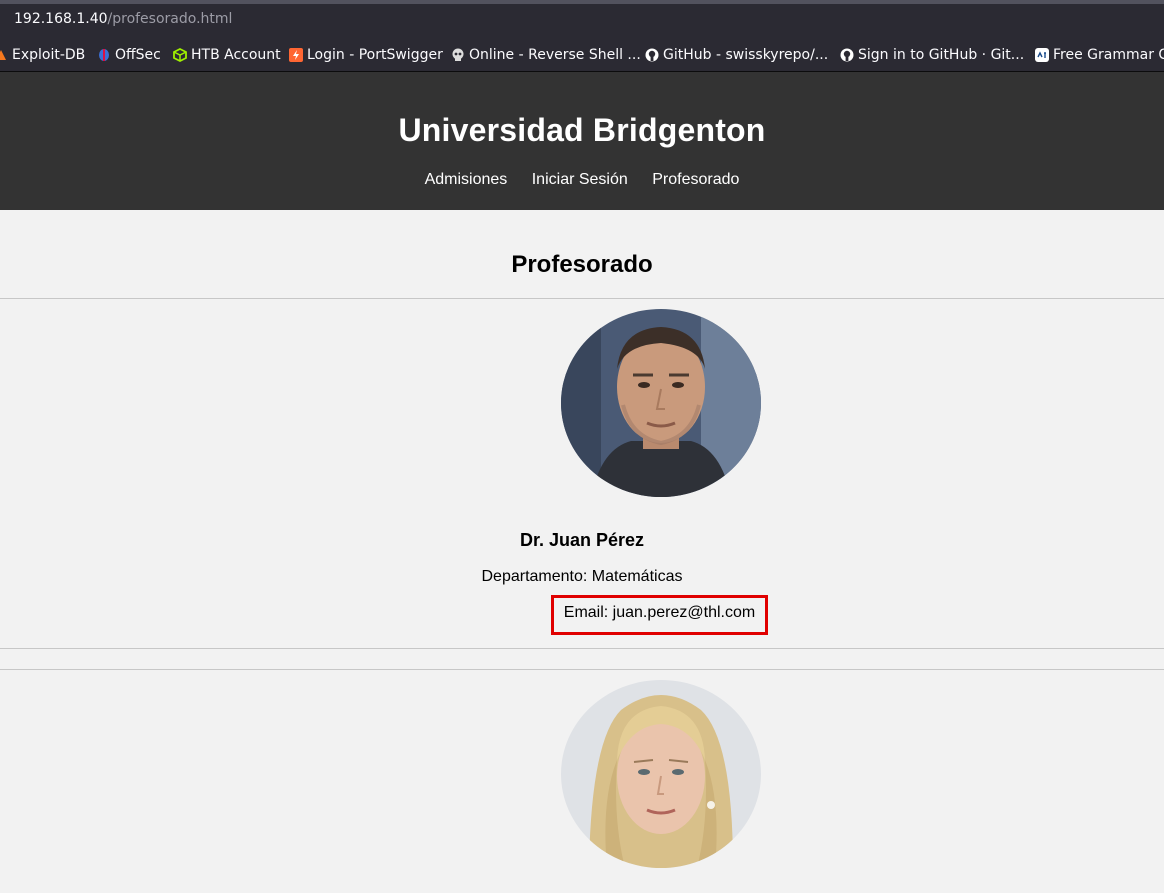 This screenshot has width=1164, height=893. What do you see at coordinates (104, 55) in the screenshot?
I see `offsec-icon` at bounding box center [104, 55].